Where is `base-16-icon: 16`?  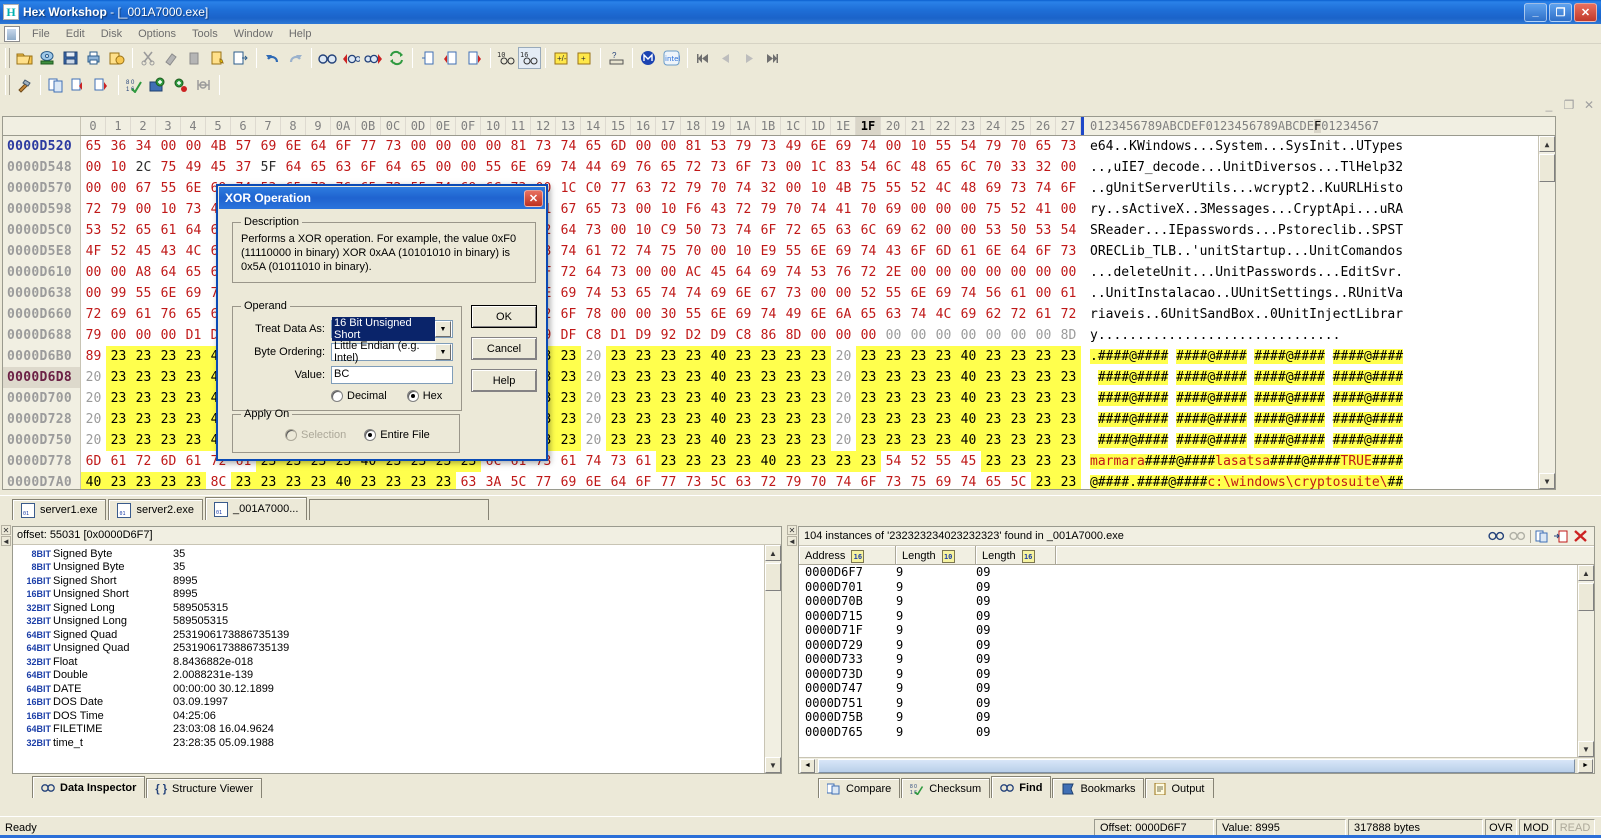
base-16-icon: 16 is located at coordinates (529, 57).